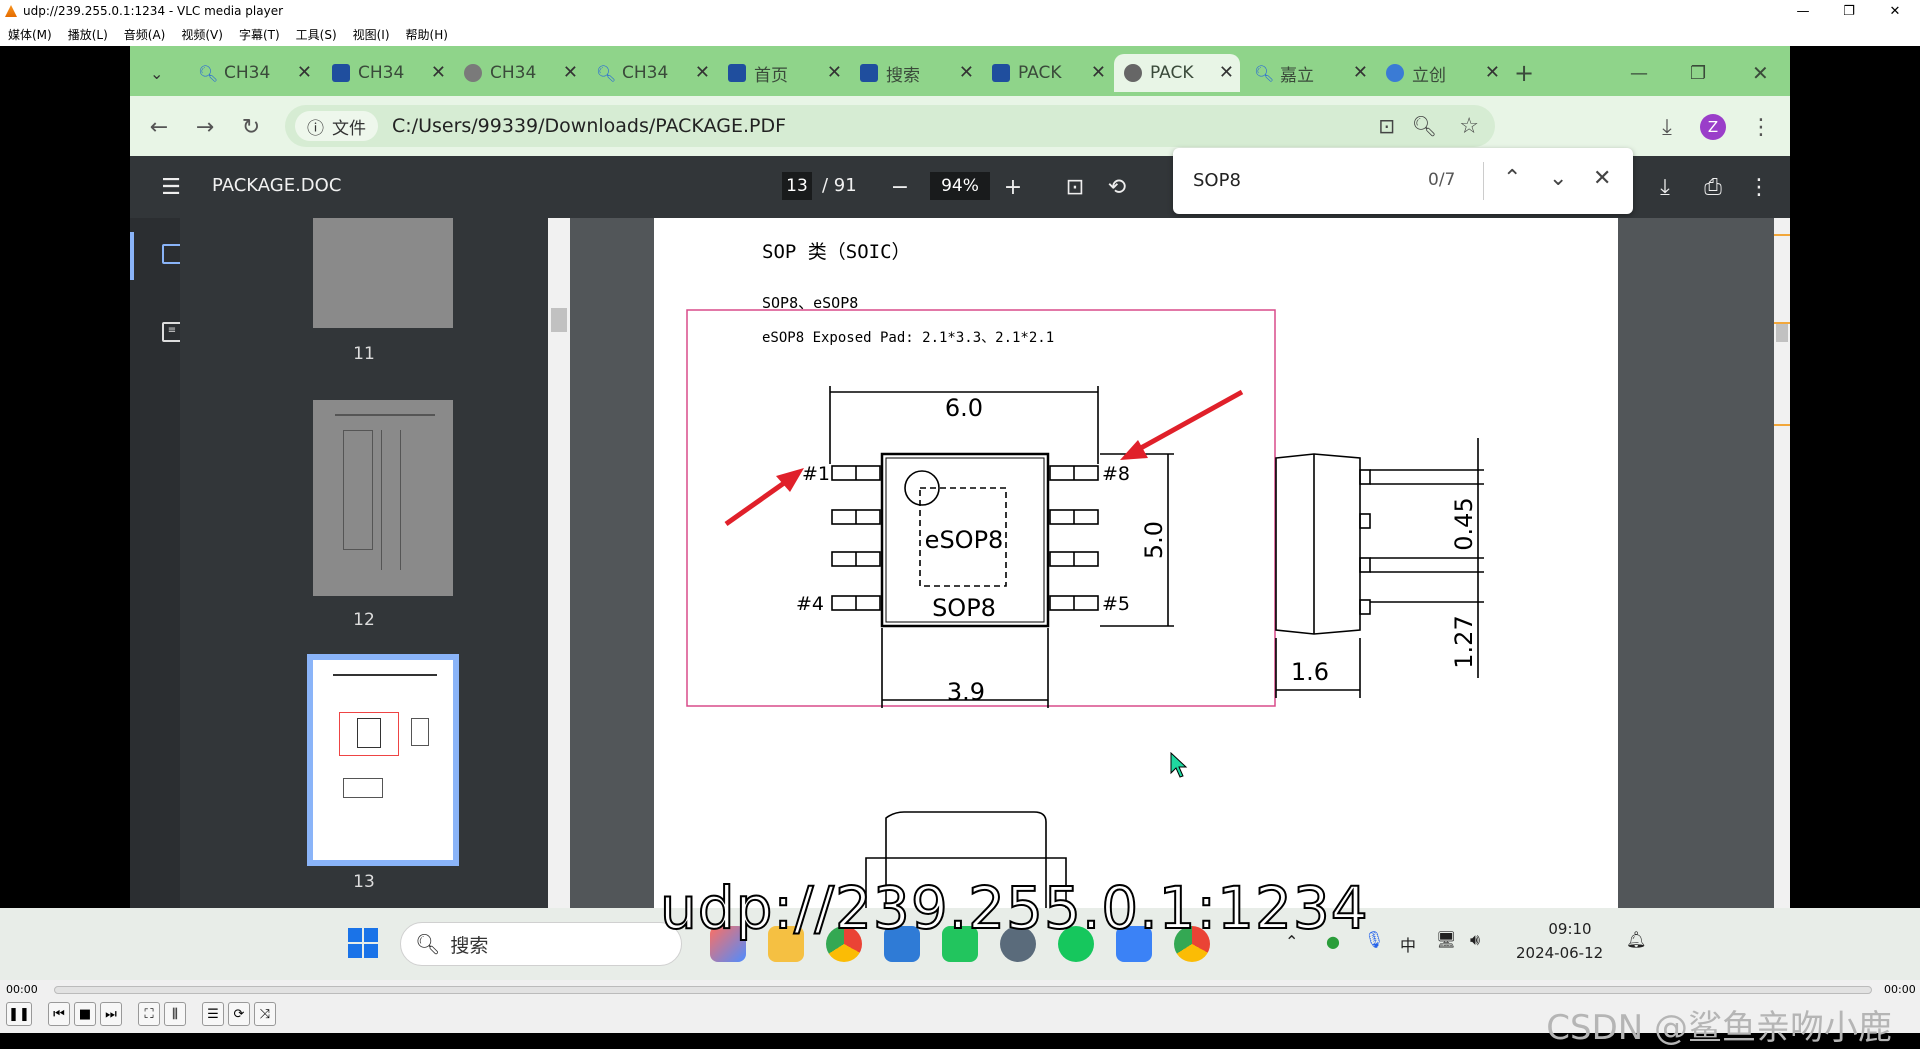 This screenshot has width=1920, height=1049. What do you see at coordinates (336, 126) in the screenshot?
I see `file-chip: ⓘ 文件` at bounding box center [336, 126].